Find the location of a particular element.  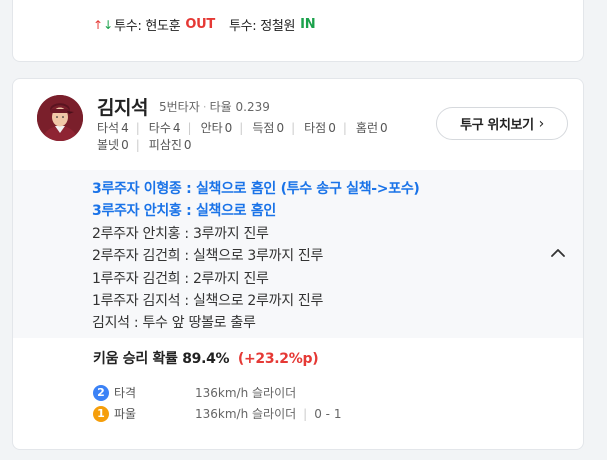

batter-name: 김지석 is located at coordinates (122, 108).